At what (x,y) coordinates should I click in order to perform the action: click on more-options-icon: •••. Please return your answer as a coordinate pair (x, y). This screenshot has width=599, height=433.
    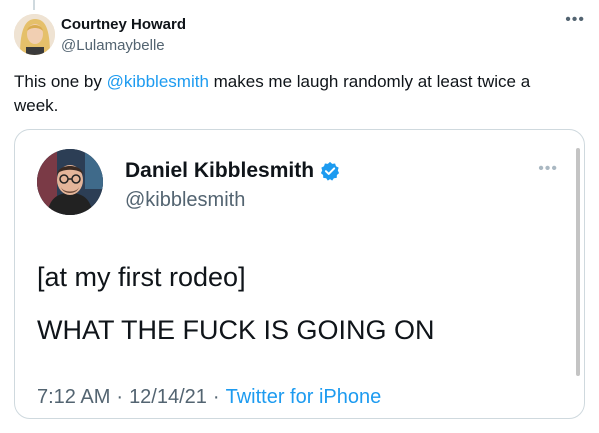
    Looking at the image, I should click on (575, 20).